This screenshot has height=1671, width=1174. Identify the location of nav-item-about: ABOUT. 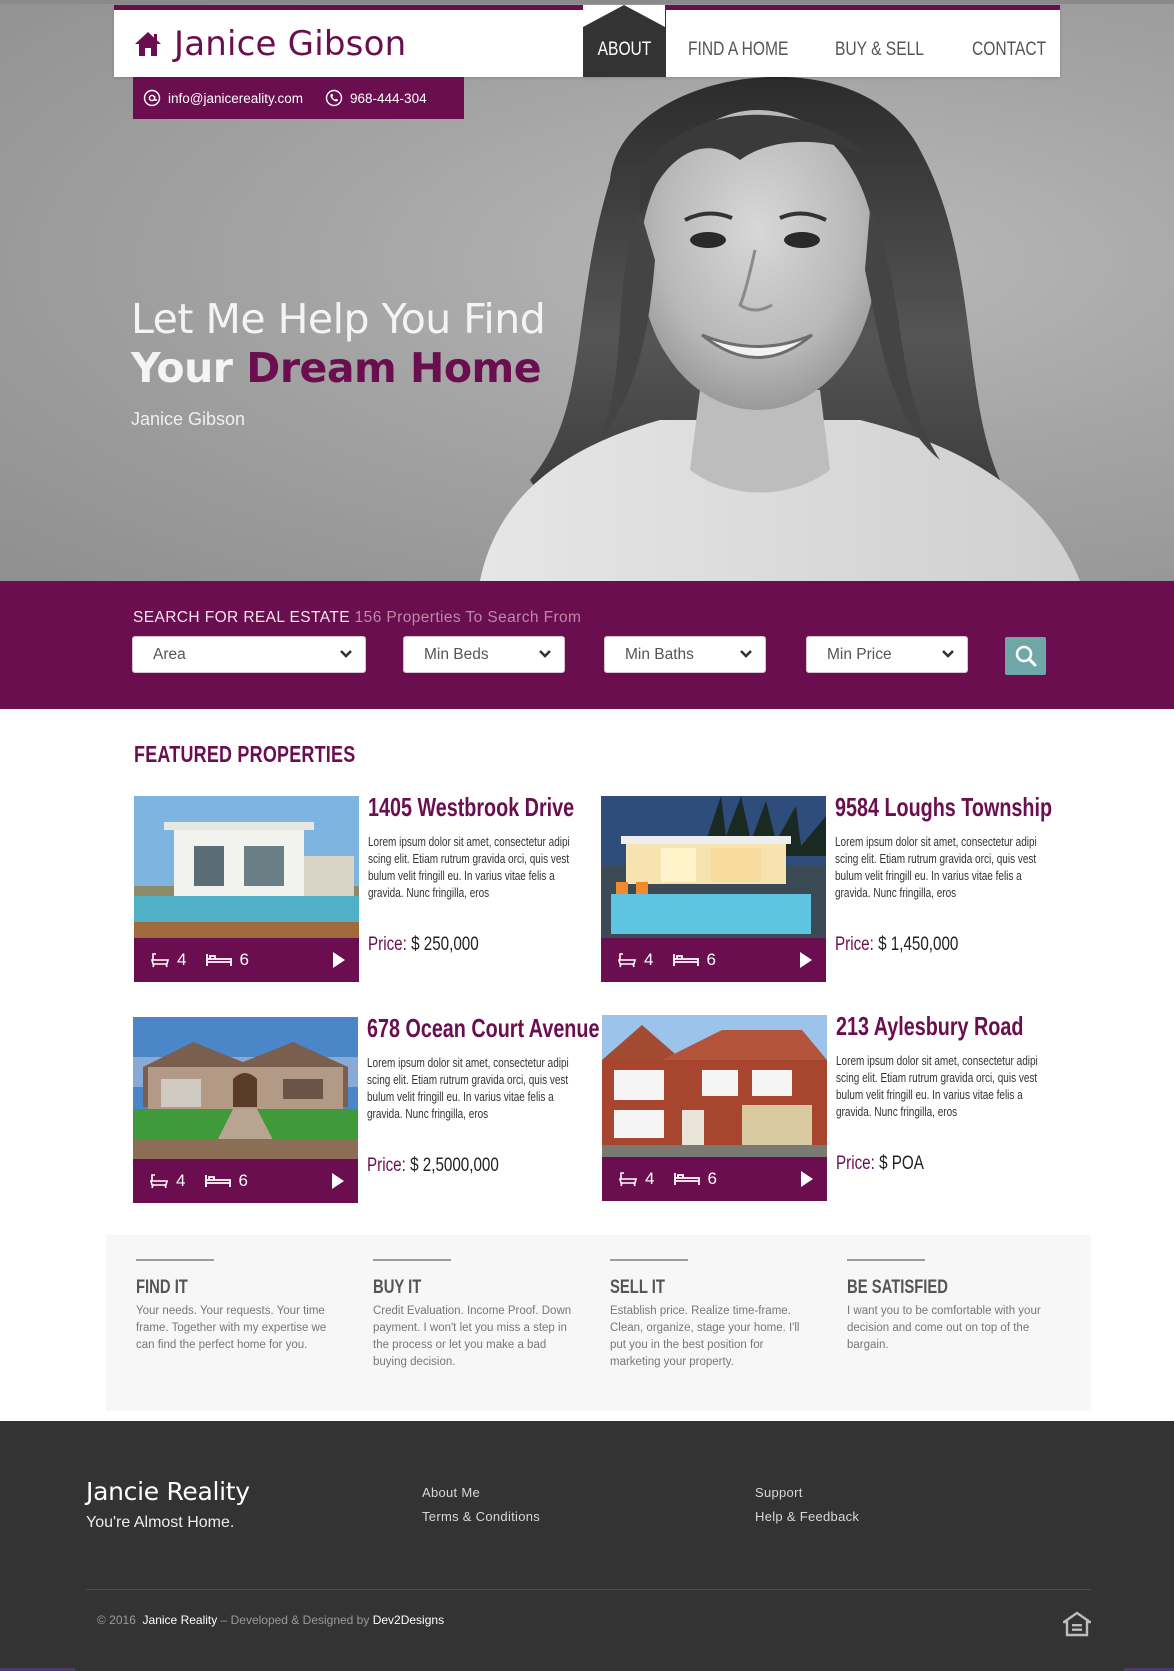
(624, 41).